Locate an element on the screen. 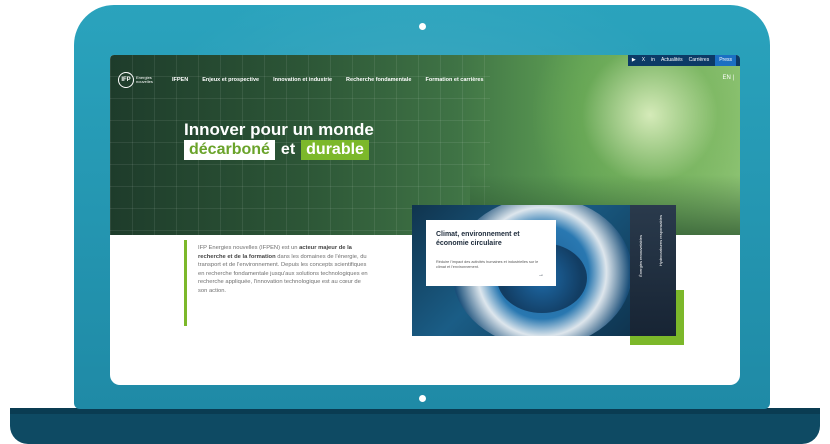  nav-item-innovation: Innovation et industrie is located at coordinates (302, 80).